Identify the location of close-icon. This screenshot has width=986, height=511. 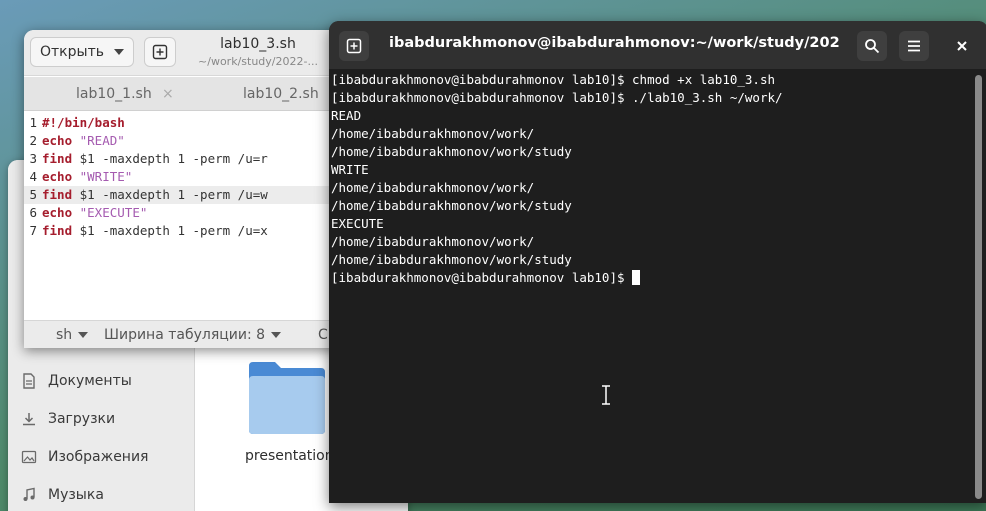
(962, 46).